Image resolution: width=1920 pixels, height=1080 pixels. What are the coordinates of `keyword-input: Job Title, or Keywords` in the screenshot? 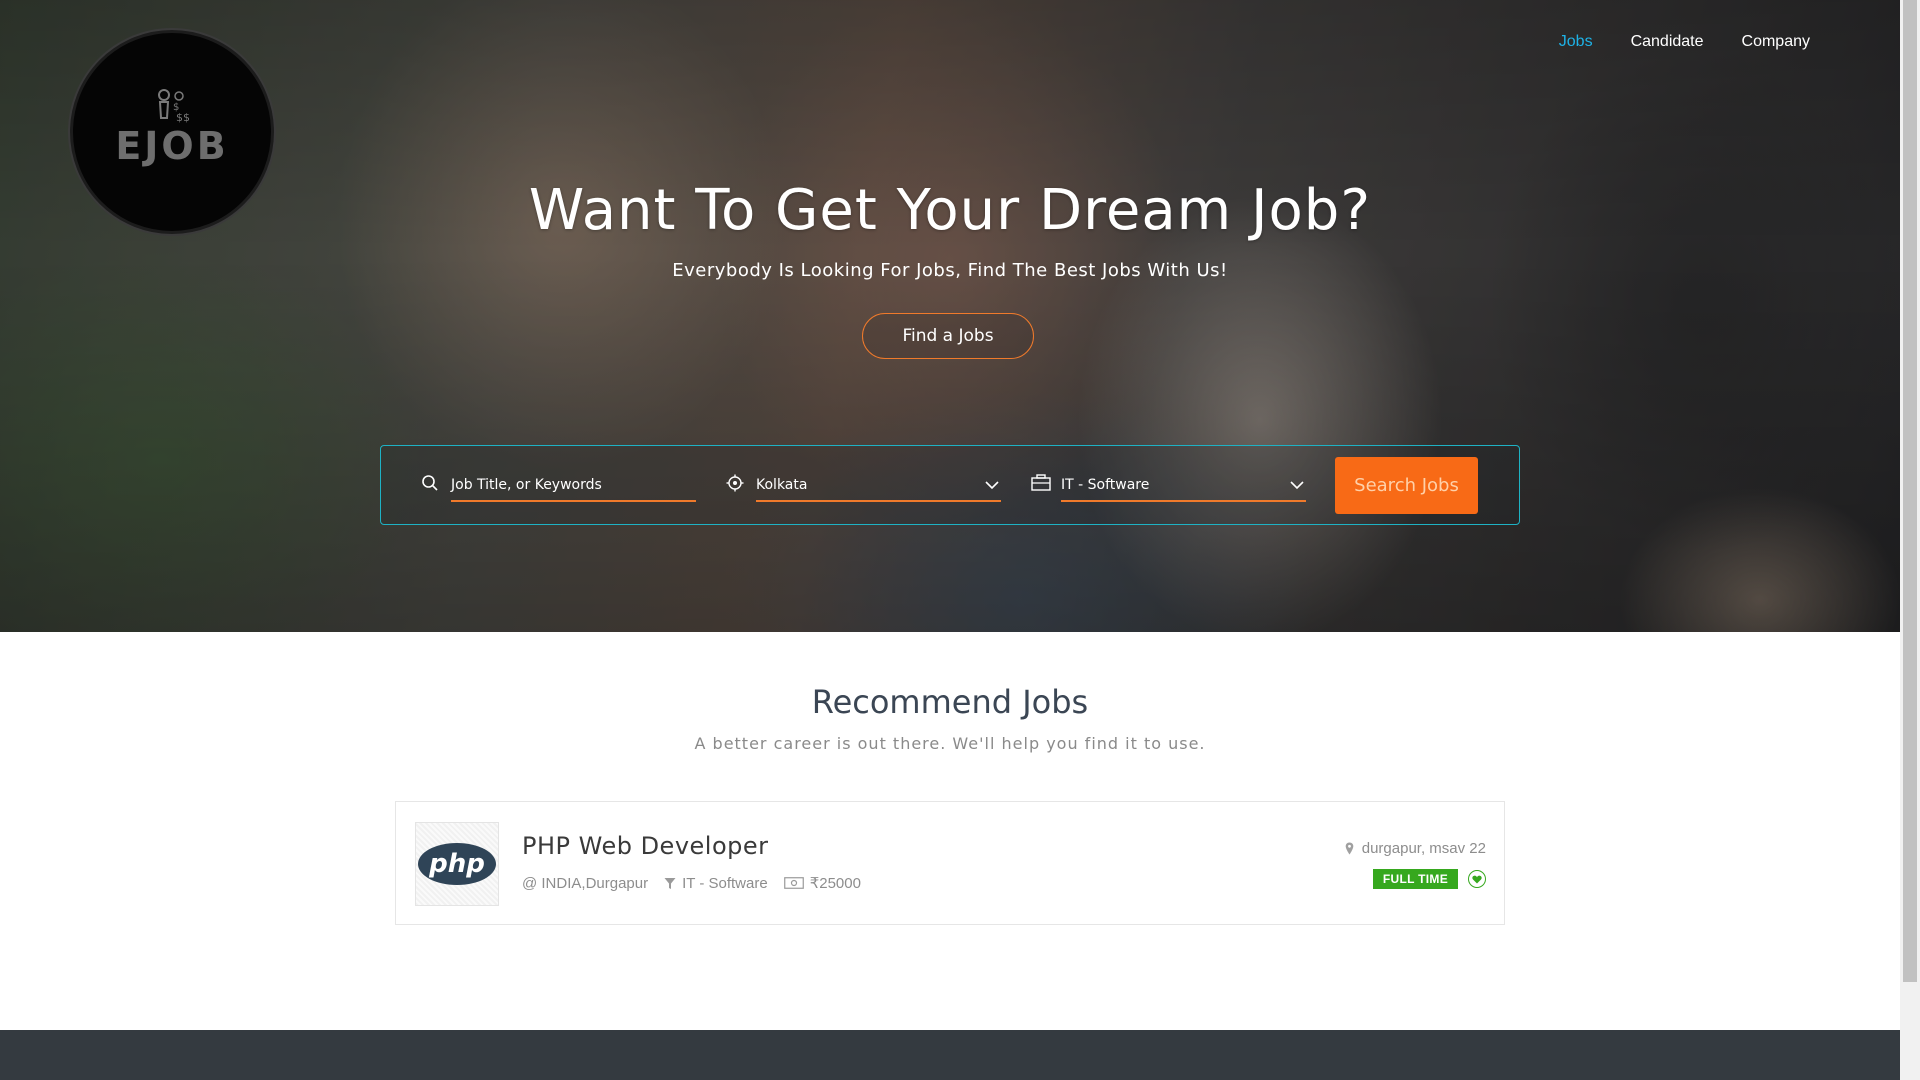 It's located at (573, 486).